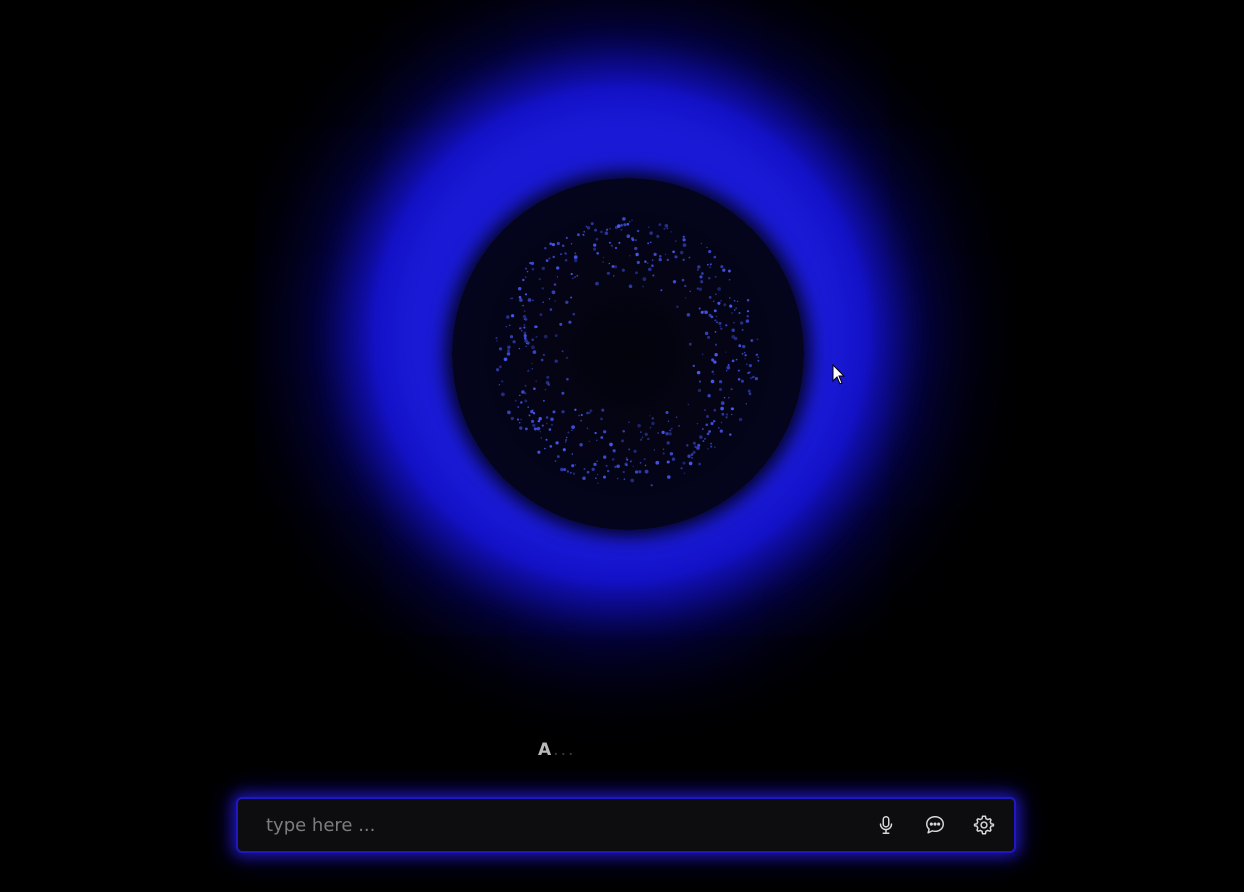  Describe the element at coordinates (568, 825) in the screenshot. I see `message-input` at that location.